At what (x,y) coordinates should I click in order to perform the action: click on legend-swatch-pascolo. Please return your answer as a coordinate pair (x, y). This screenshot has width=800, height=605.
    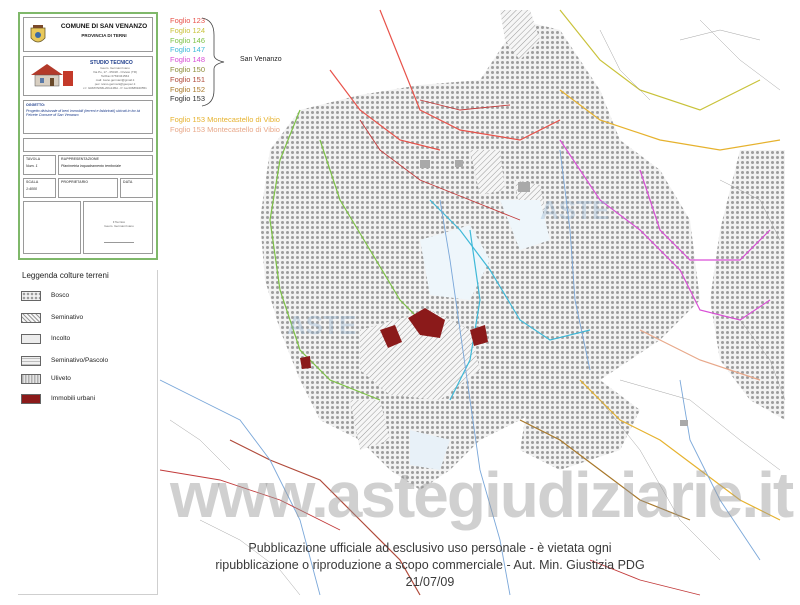
    Looking at the image, I should click on (31, 361).